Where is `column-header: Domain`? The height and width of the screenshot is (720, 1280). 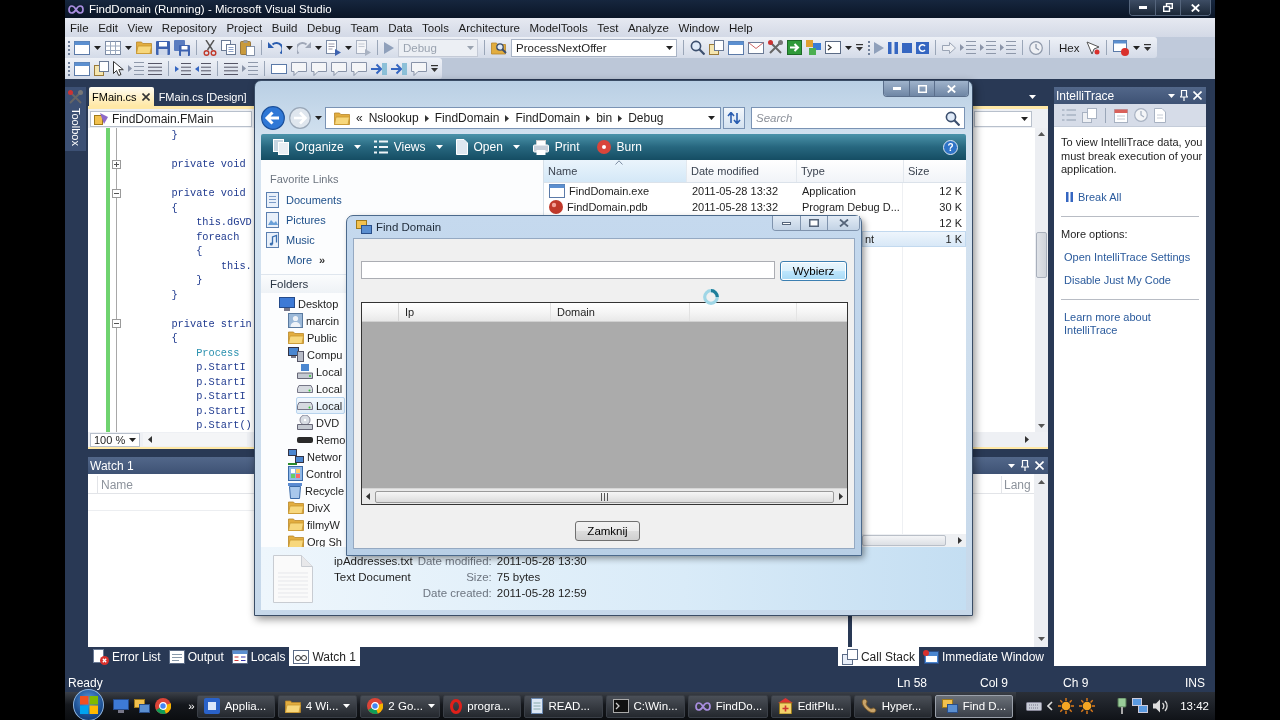 column-header: Domain is located at coordinates (620, 312).